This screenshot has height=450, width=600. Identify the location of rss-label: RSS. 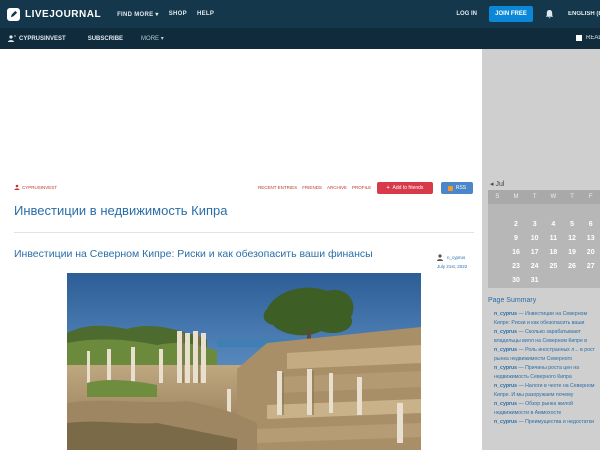
(461, 188).